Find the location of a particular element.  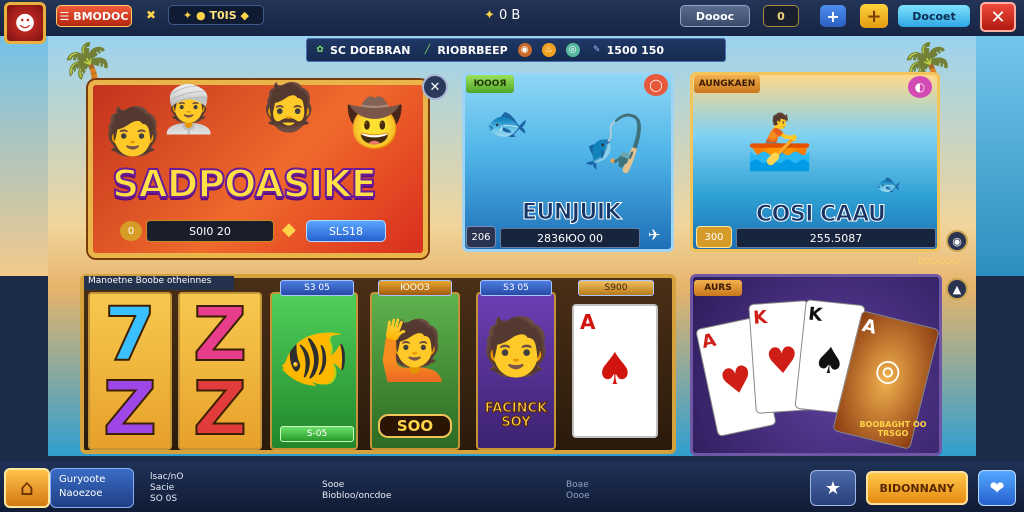

stat-line: lsac/nO is located at coordinates (167, 477).